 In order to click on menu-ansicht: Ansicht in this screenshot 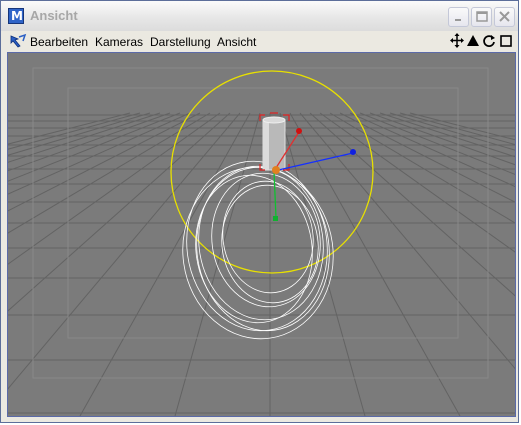, I will do `click(236, 42)`.